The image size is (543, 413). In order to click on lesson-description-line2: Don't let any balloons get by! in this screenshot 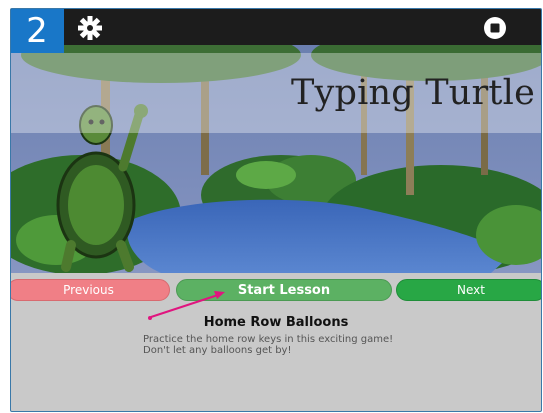, I will do `click(217, 350)`.